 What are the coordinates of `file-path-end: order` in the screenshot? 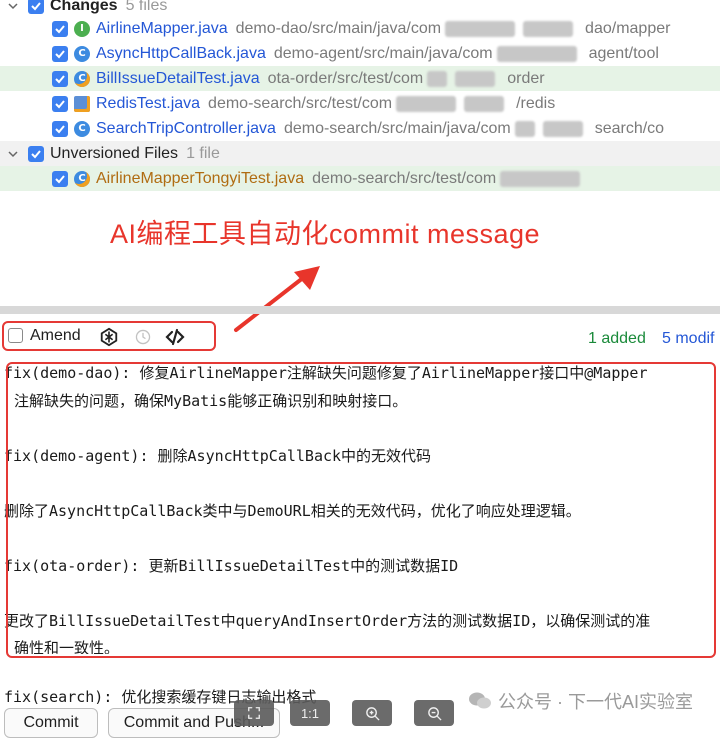 It's located at (526, 78).